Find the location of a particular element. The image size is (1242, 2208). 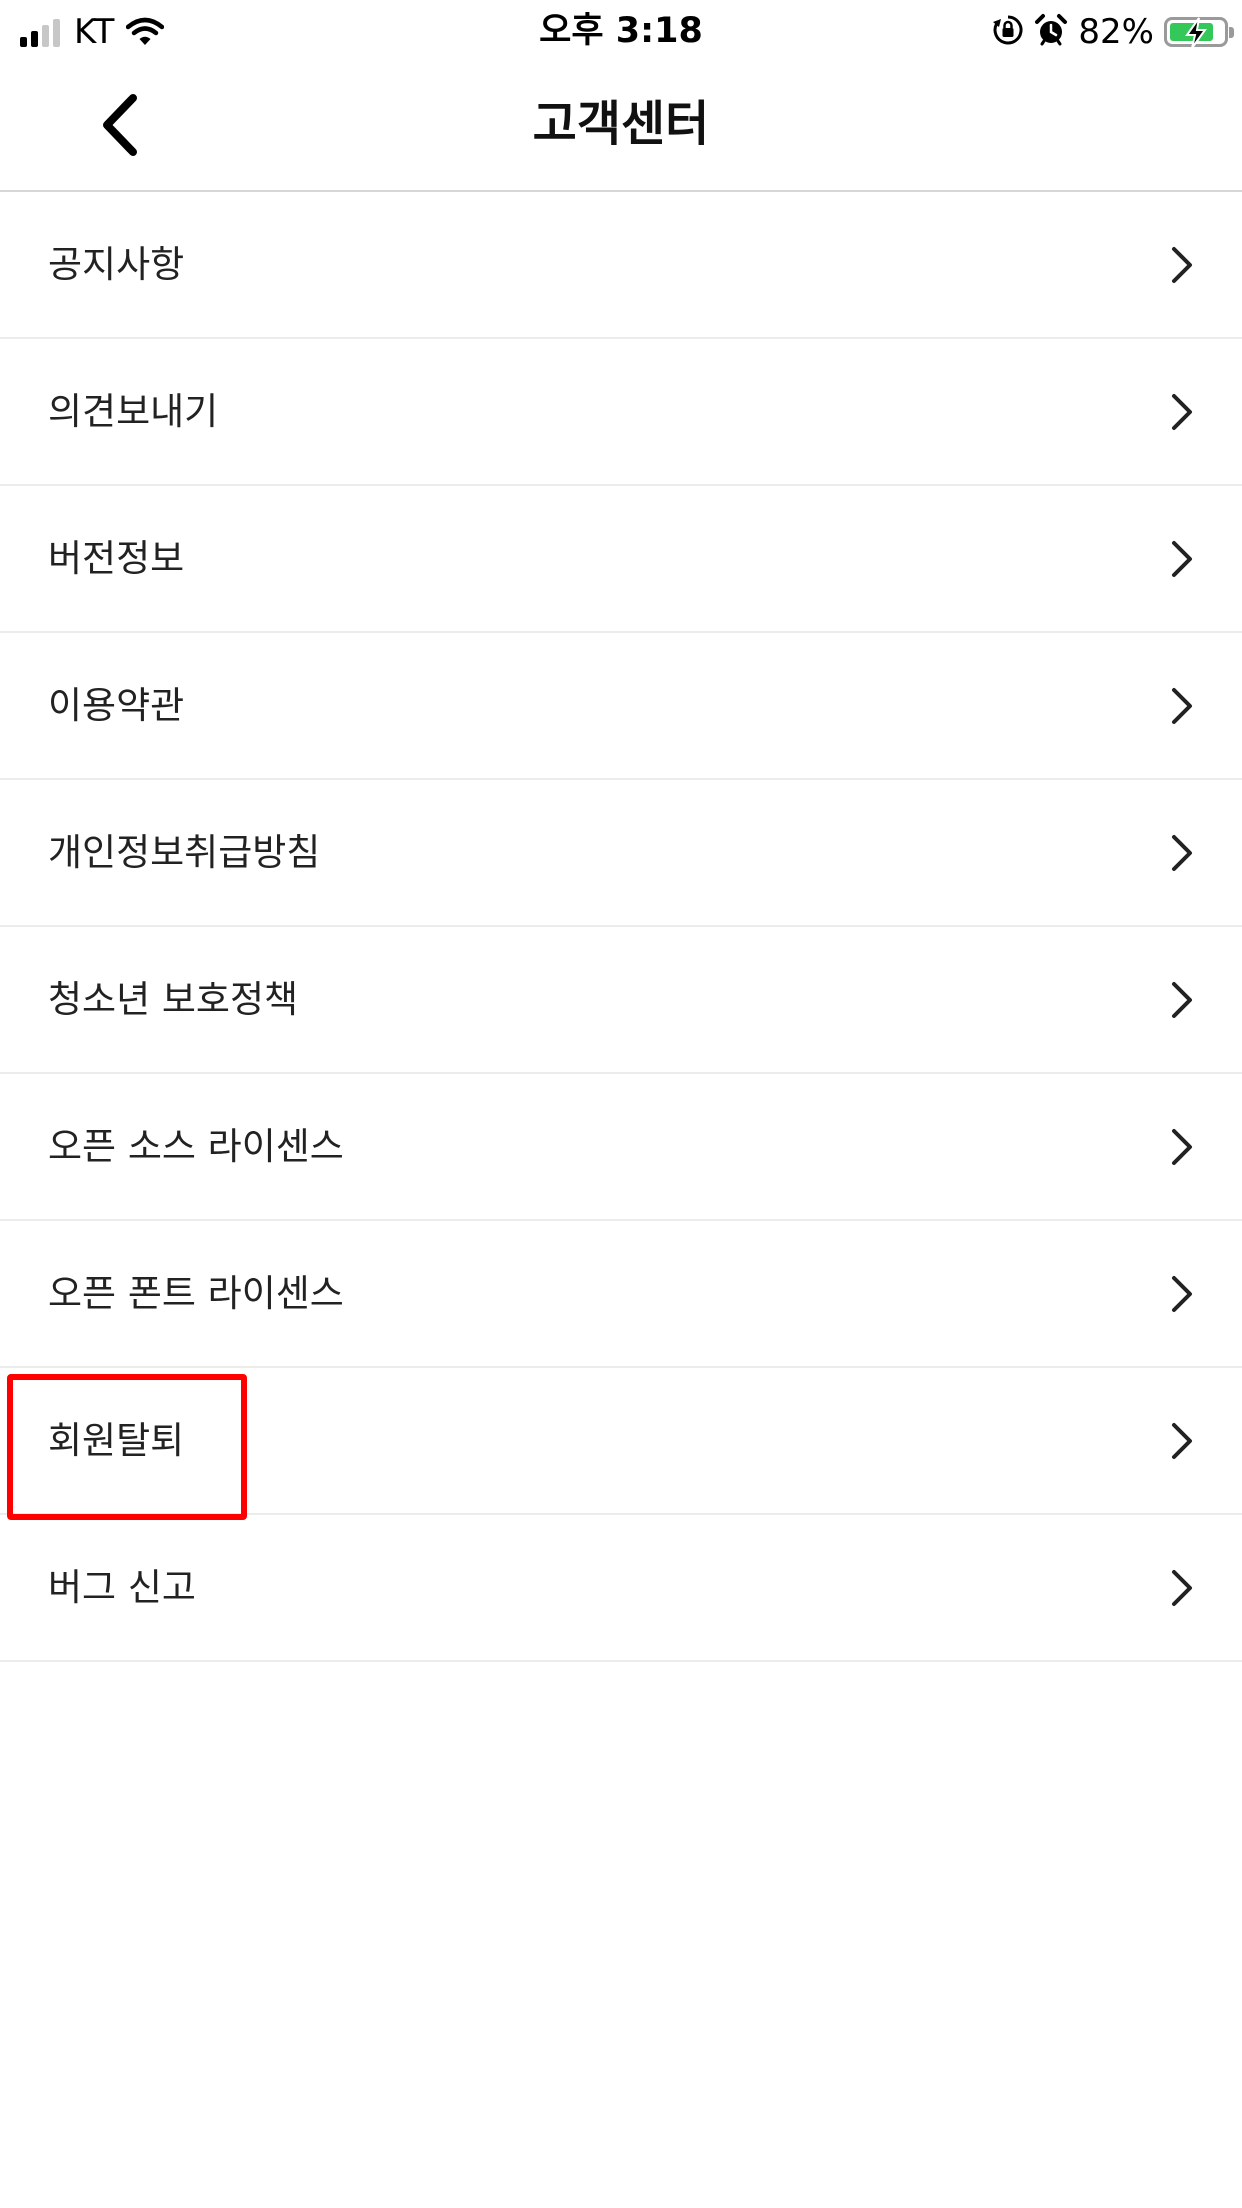

menu-item-label: 오픈 폰트 라이센스 is located at coordinates (196, 1293).